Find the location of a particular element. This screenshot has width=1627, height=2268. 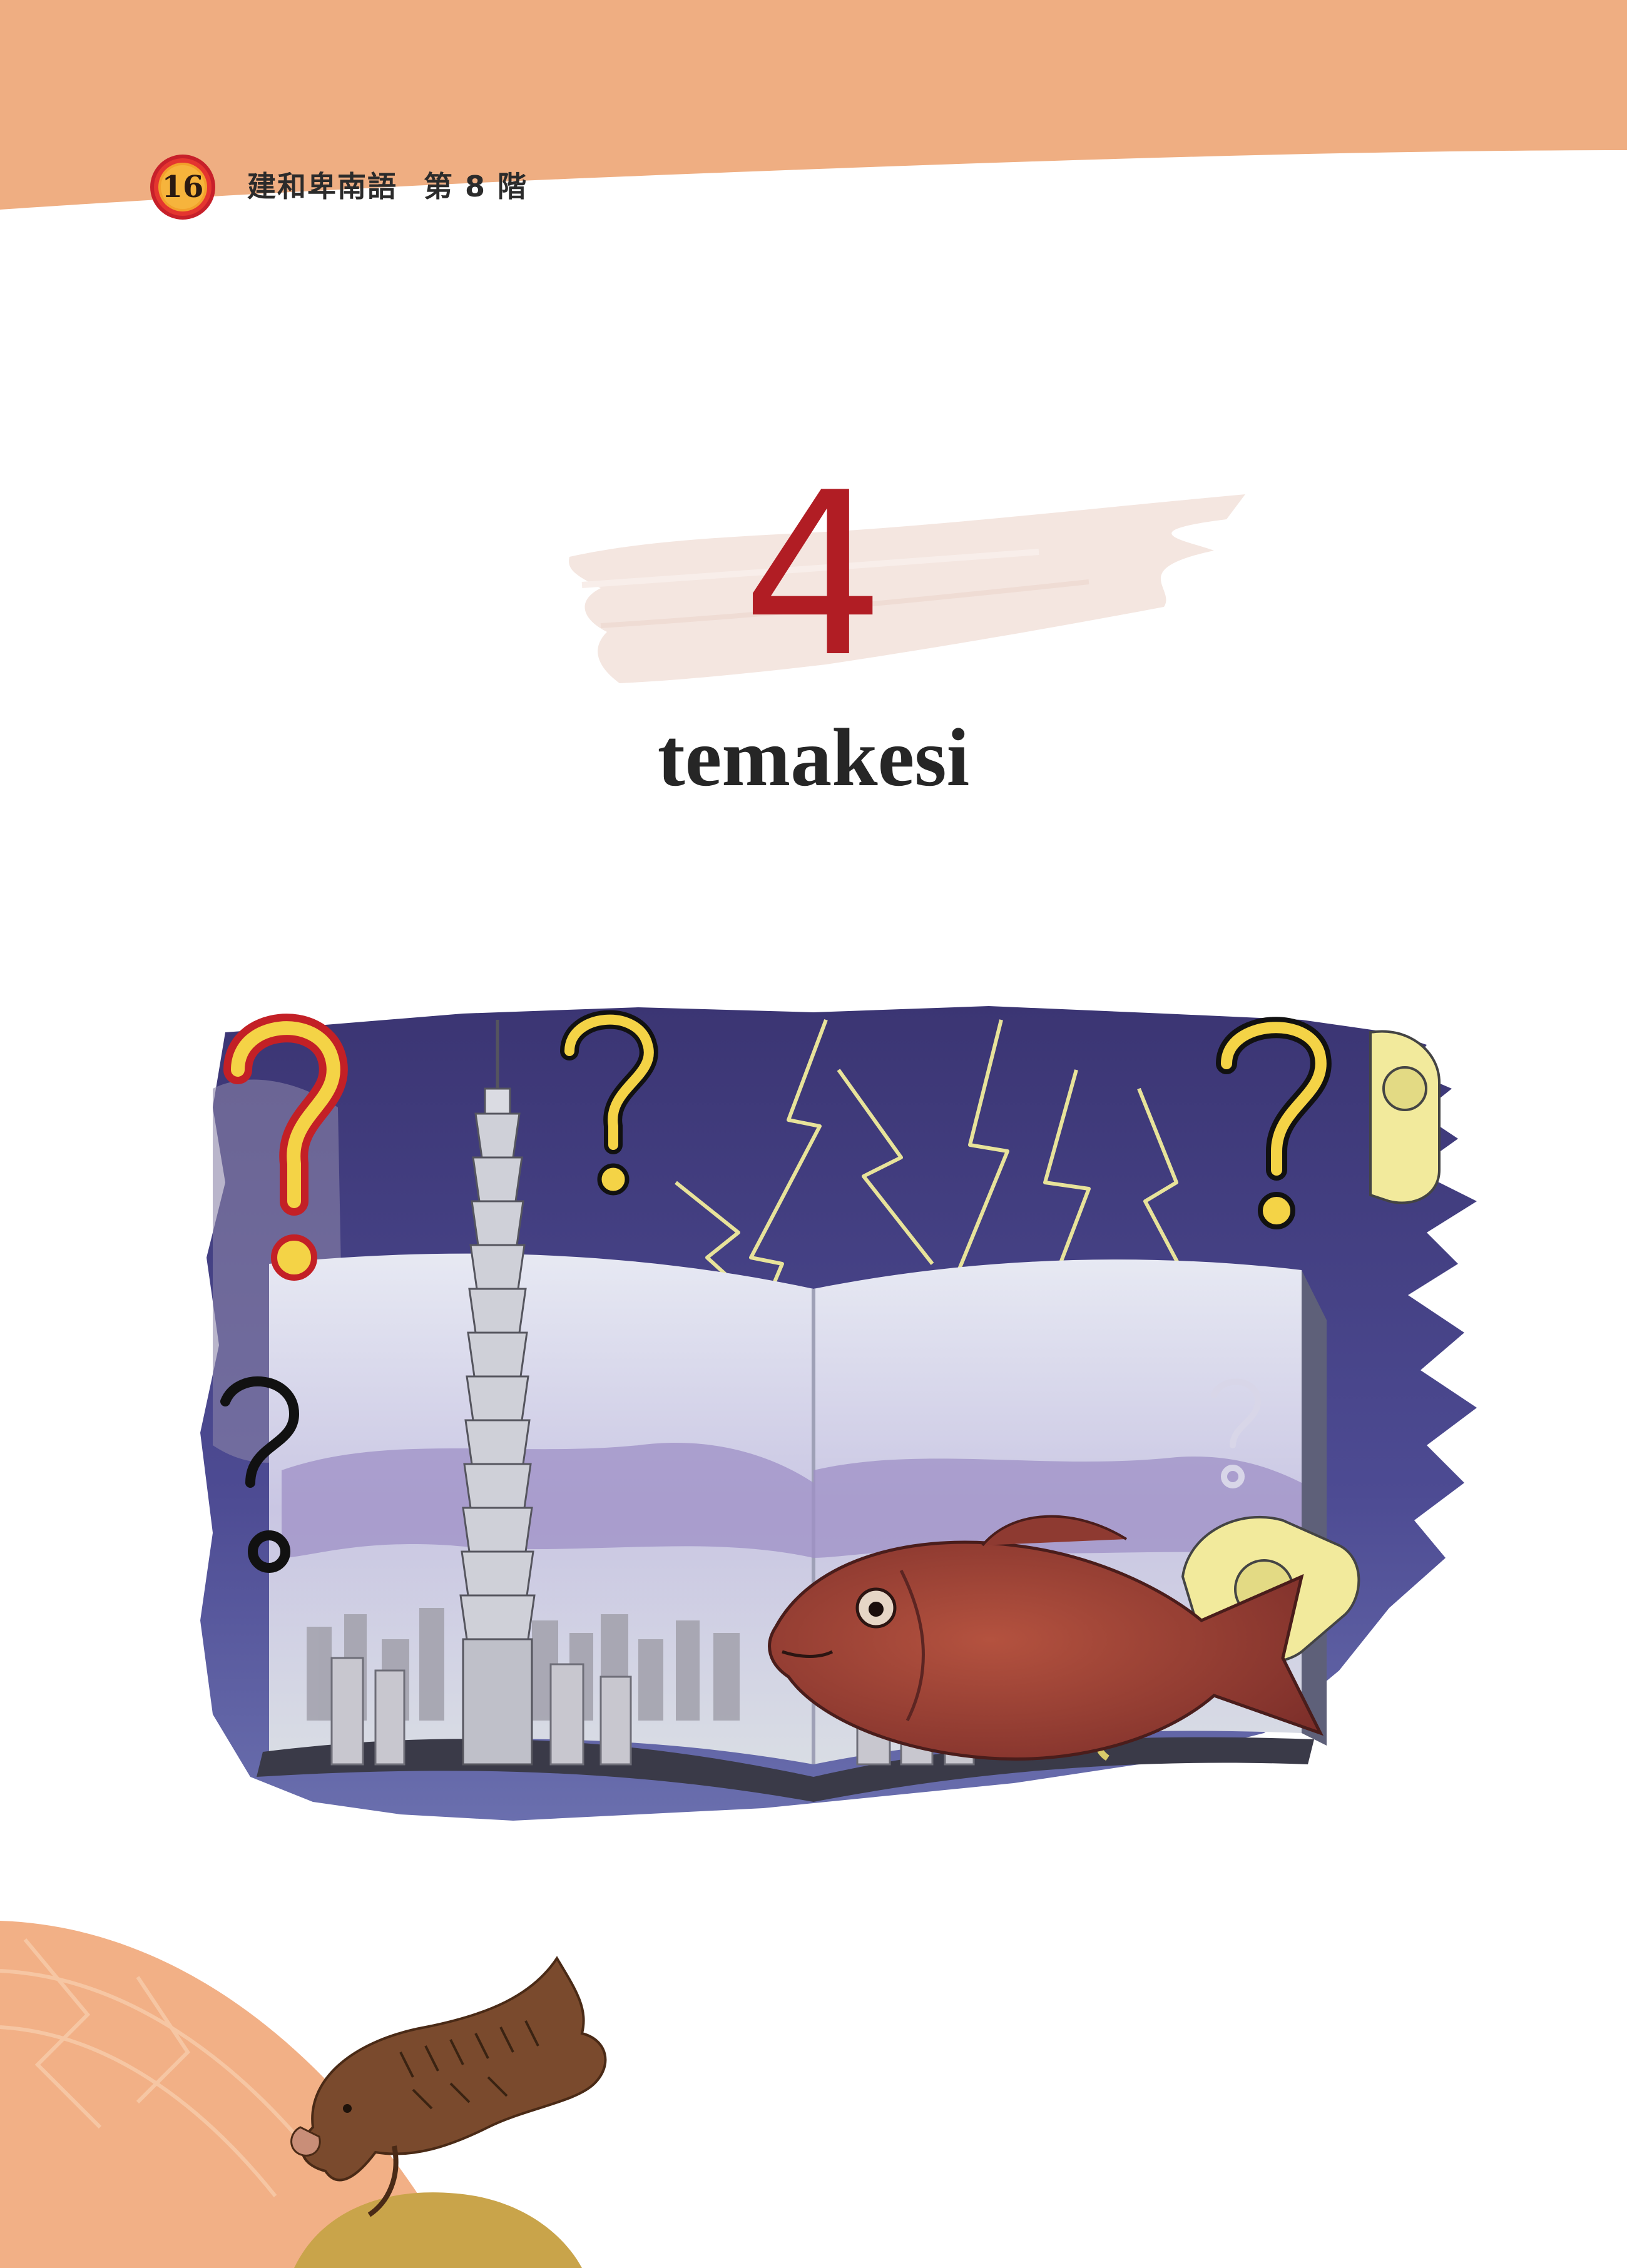

running-header: 建和卑南語第 8 階 is located at coordinates (400, 184).